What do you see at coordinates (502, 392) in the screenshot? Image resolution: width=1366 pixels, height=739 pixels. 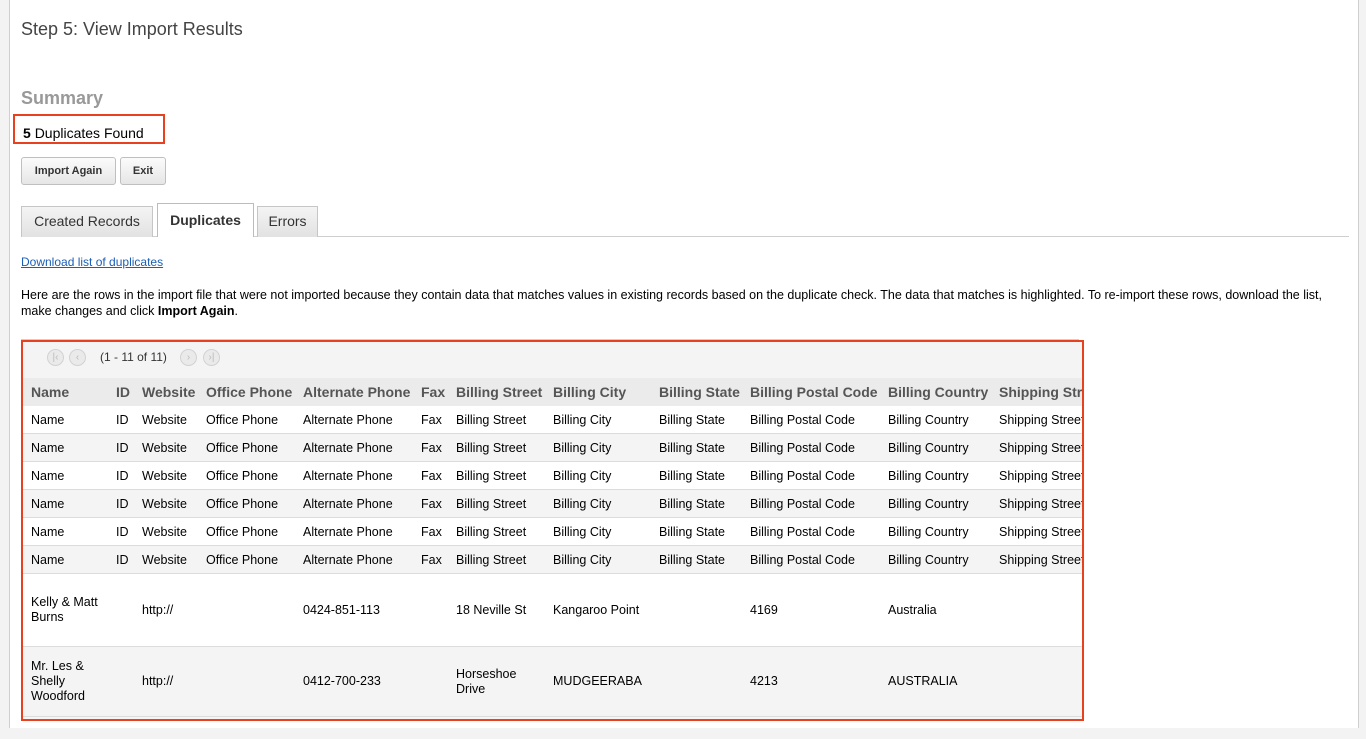 I see `column-header-billing-street: Billing Street` at bounding box center [502, 392].